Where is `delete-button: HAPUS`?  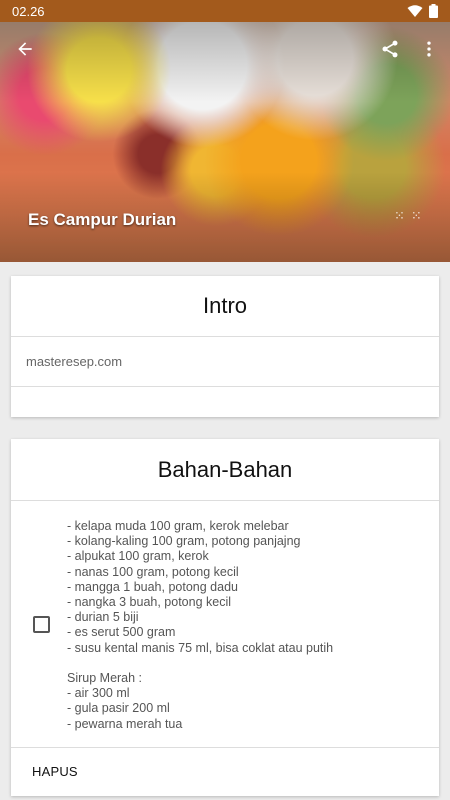
delete-button: HAPUS is located at coordinates (55, 771).